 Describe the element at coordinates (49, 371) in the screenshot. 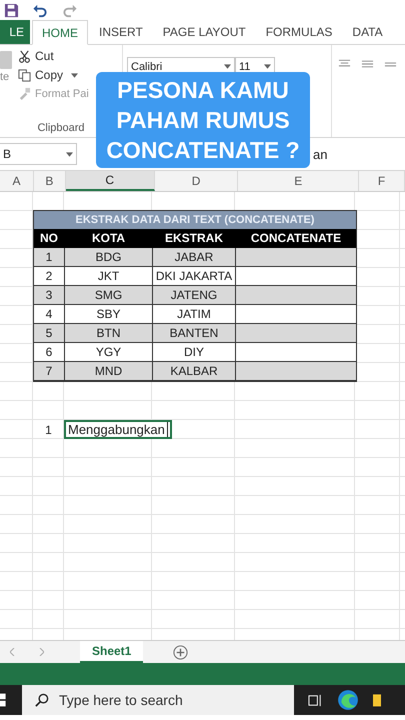

I see `table-cell: 7` at that location.